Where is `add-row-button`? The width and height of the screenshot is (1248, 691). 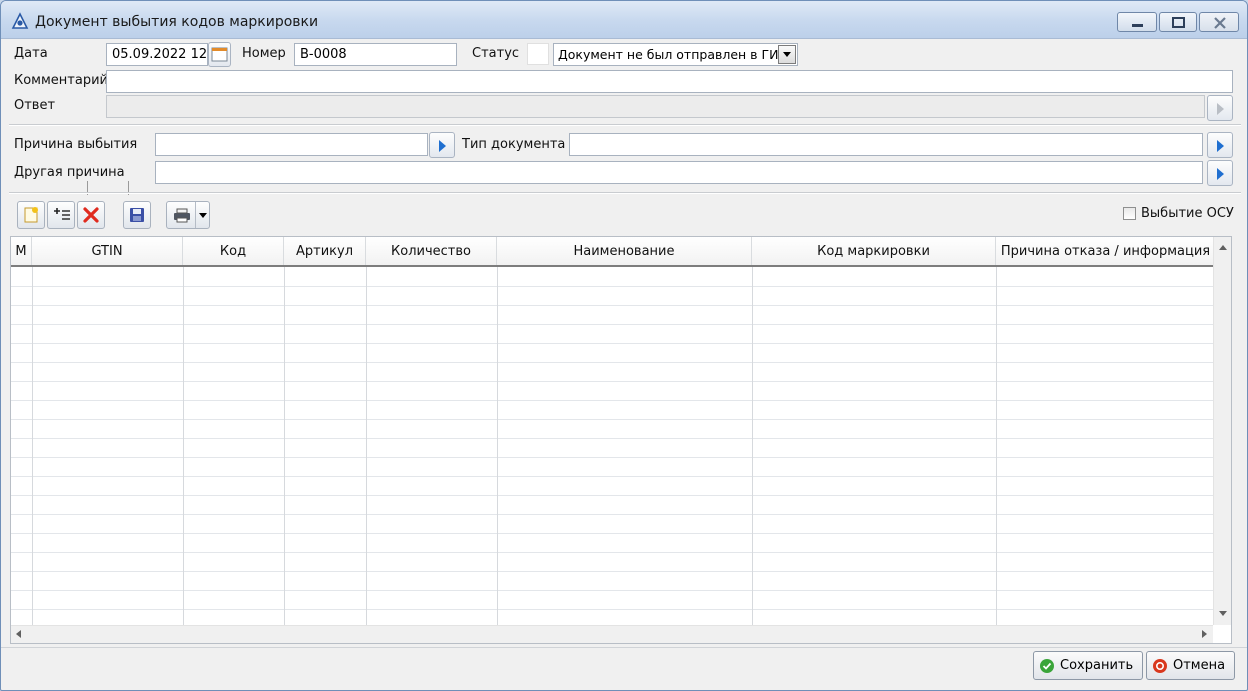
add-row-button is located at coordinates (61, 215).